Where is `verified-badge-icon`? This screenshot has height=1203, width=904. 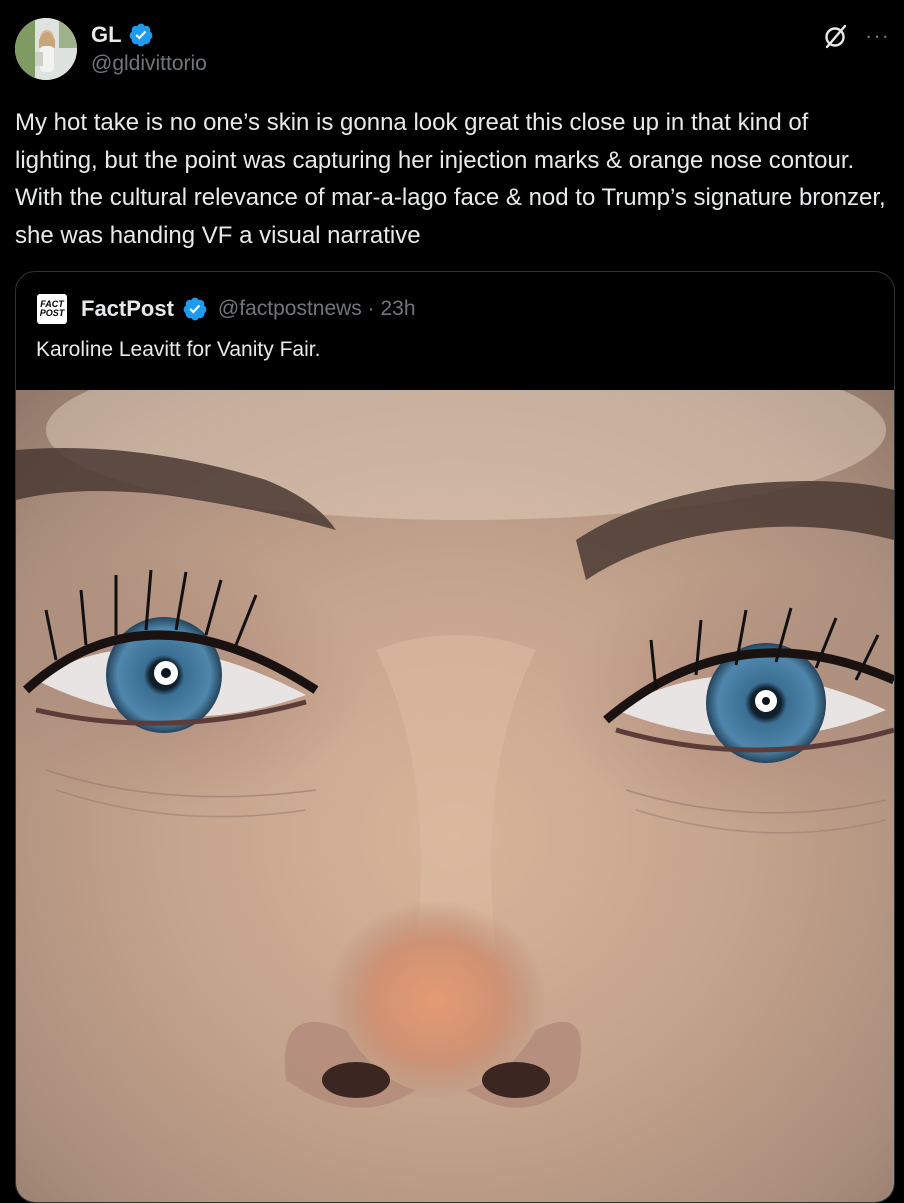 verified-badge-icon is located at coordinates (140, 35).